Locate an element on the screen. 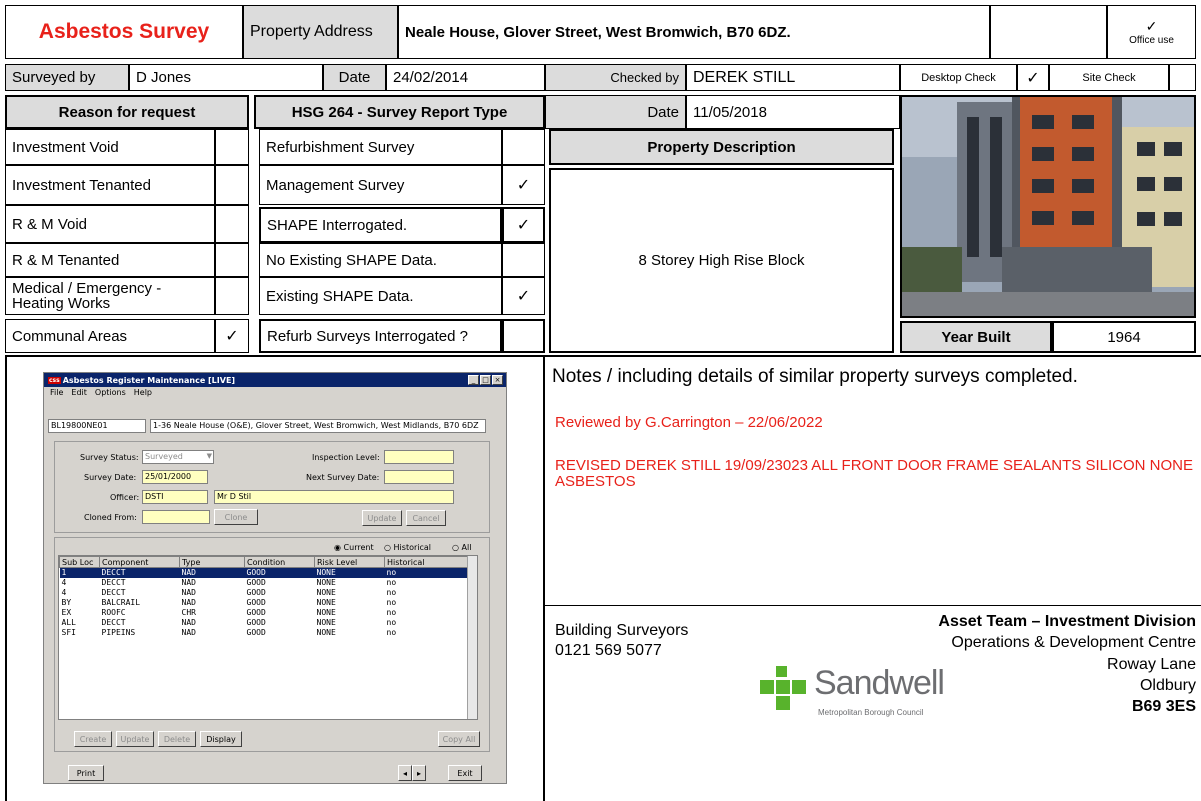  reason-row-tick is located at coordinates (232, 185).